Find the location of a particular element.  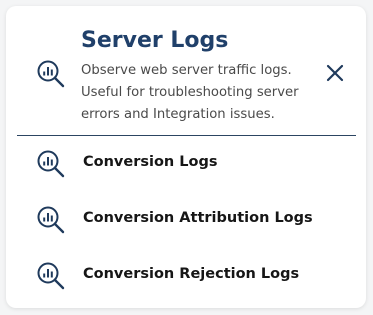

list-item-label: Conversion Attribution Logs is located at coordinates (198, 218).